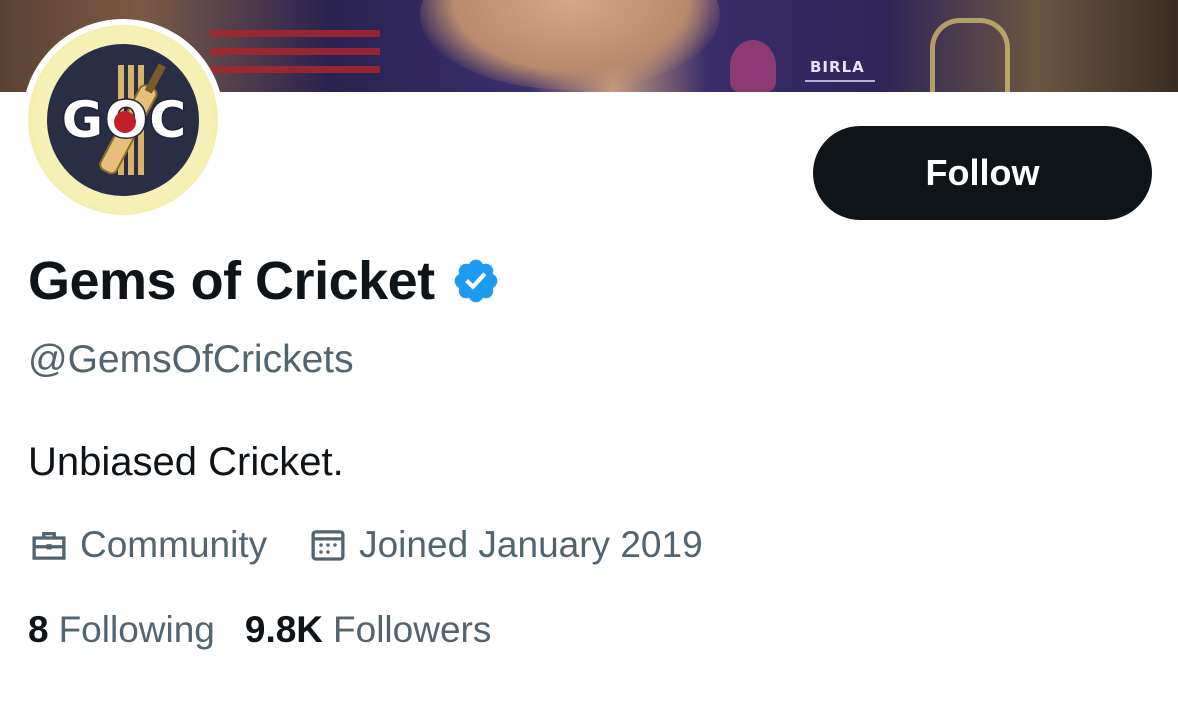 The image size is (1178, 702). What do you see at coordinates (531, 544) in the screenshot?
I see `joined-date: Joined January 2019` at bounding box center [531, 544].